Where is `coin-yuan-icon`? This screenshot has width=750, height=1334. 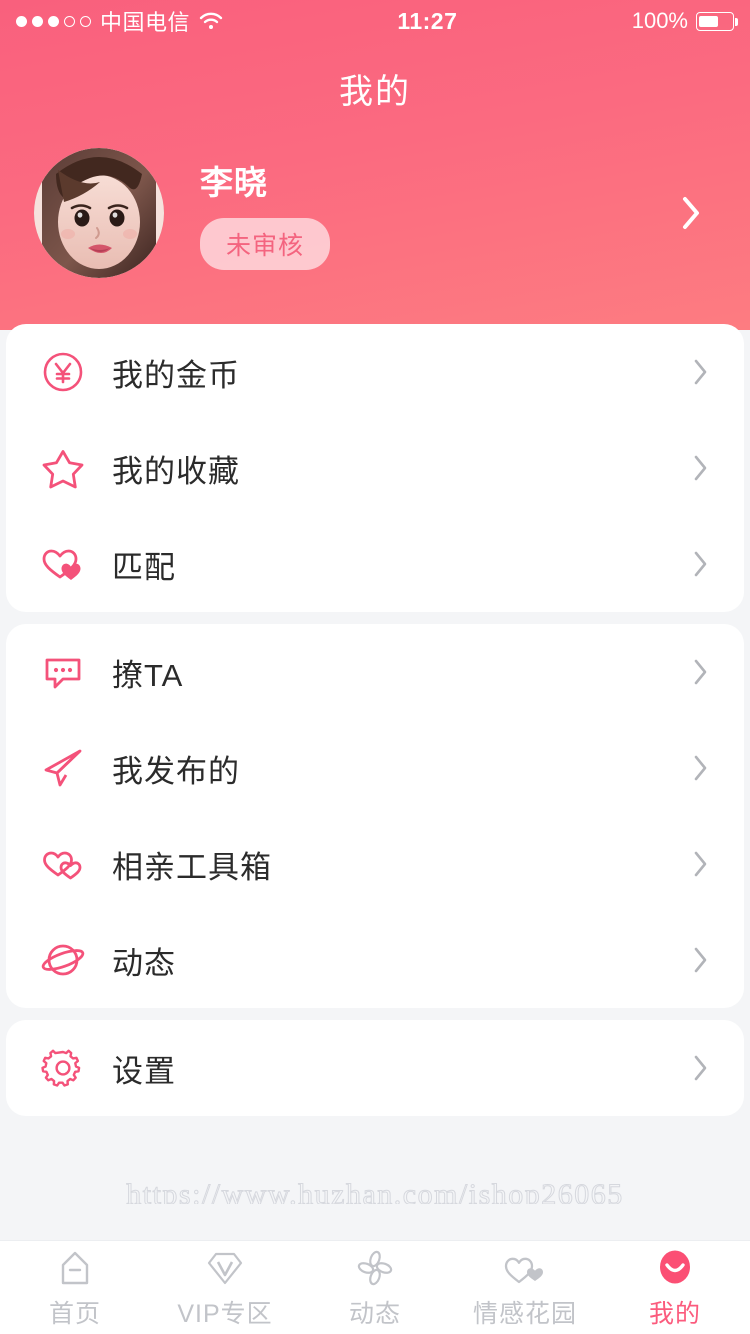
coin-yuan-icon is located at coordinates (63, 372).